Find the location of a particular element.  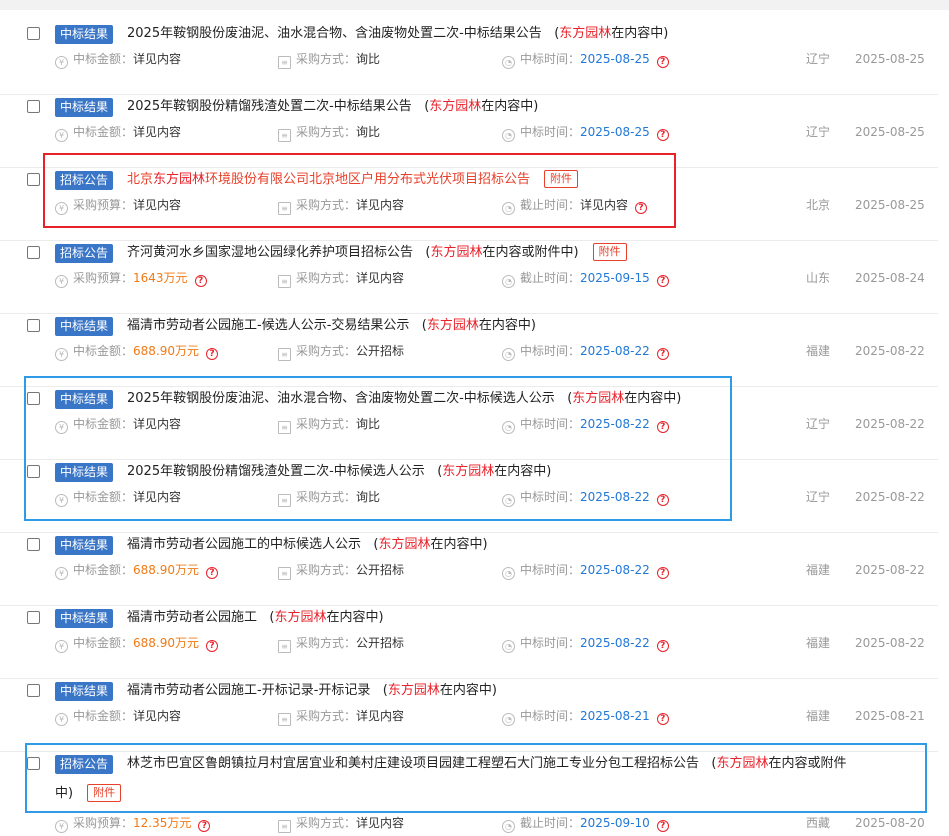

publish-date: 2025-08-22 is located at coordinates (890, 643).